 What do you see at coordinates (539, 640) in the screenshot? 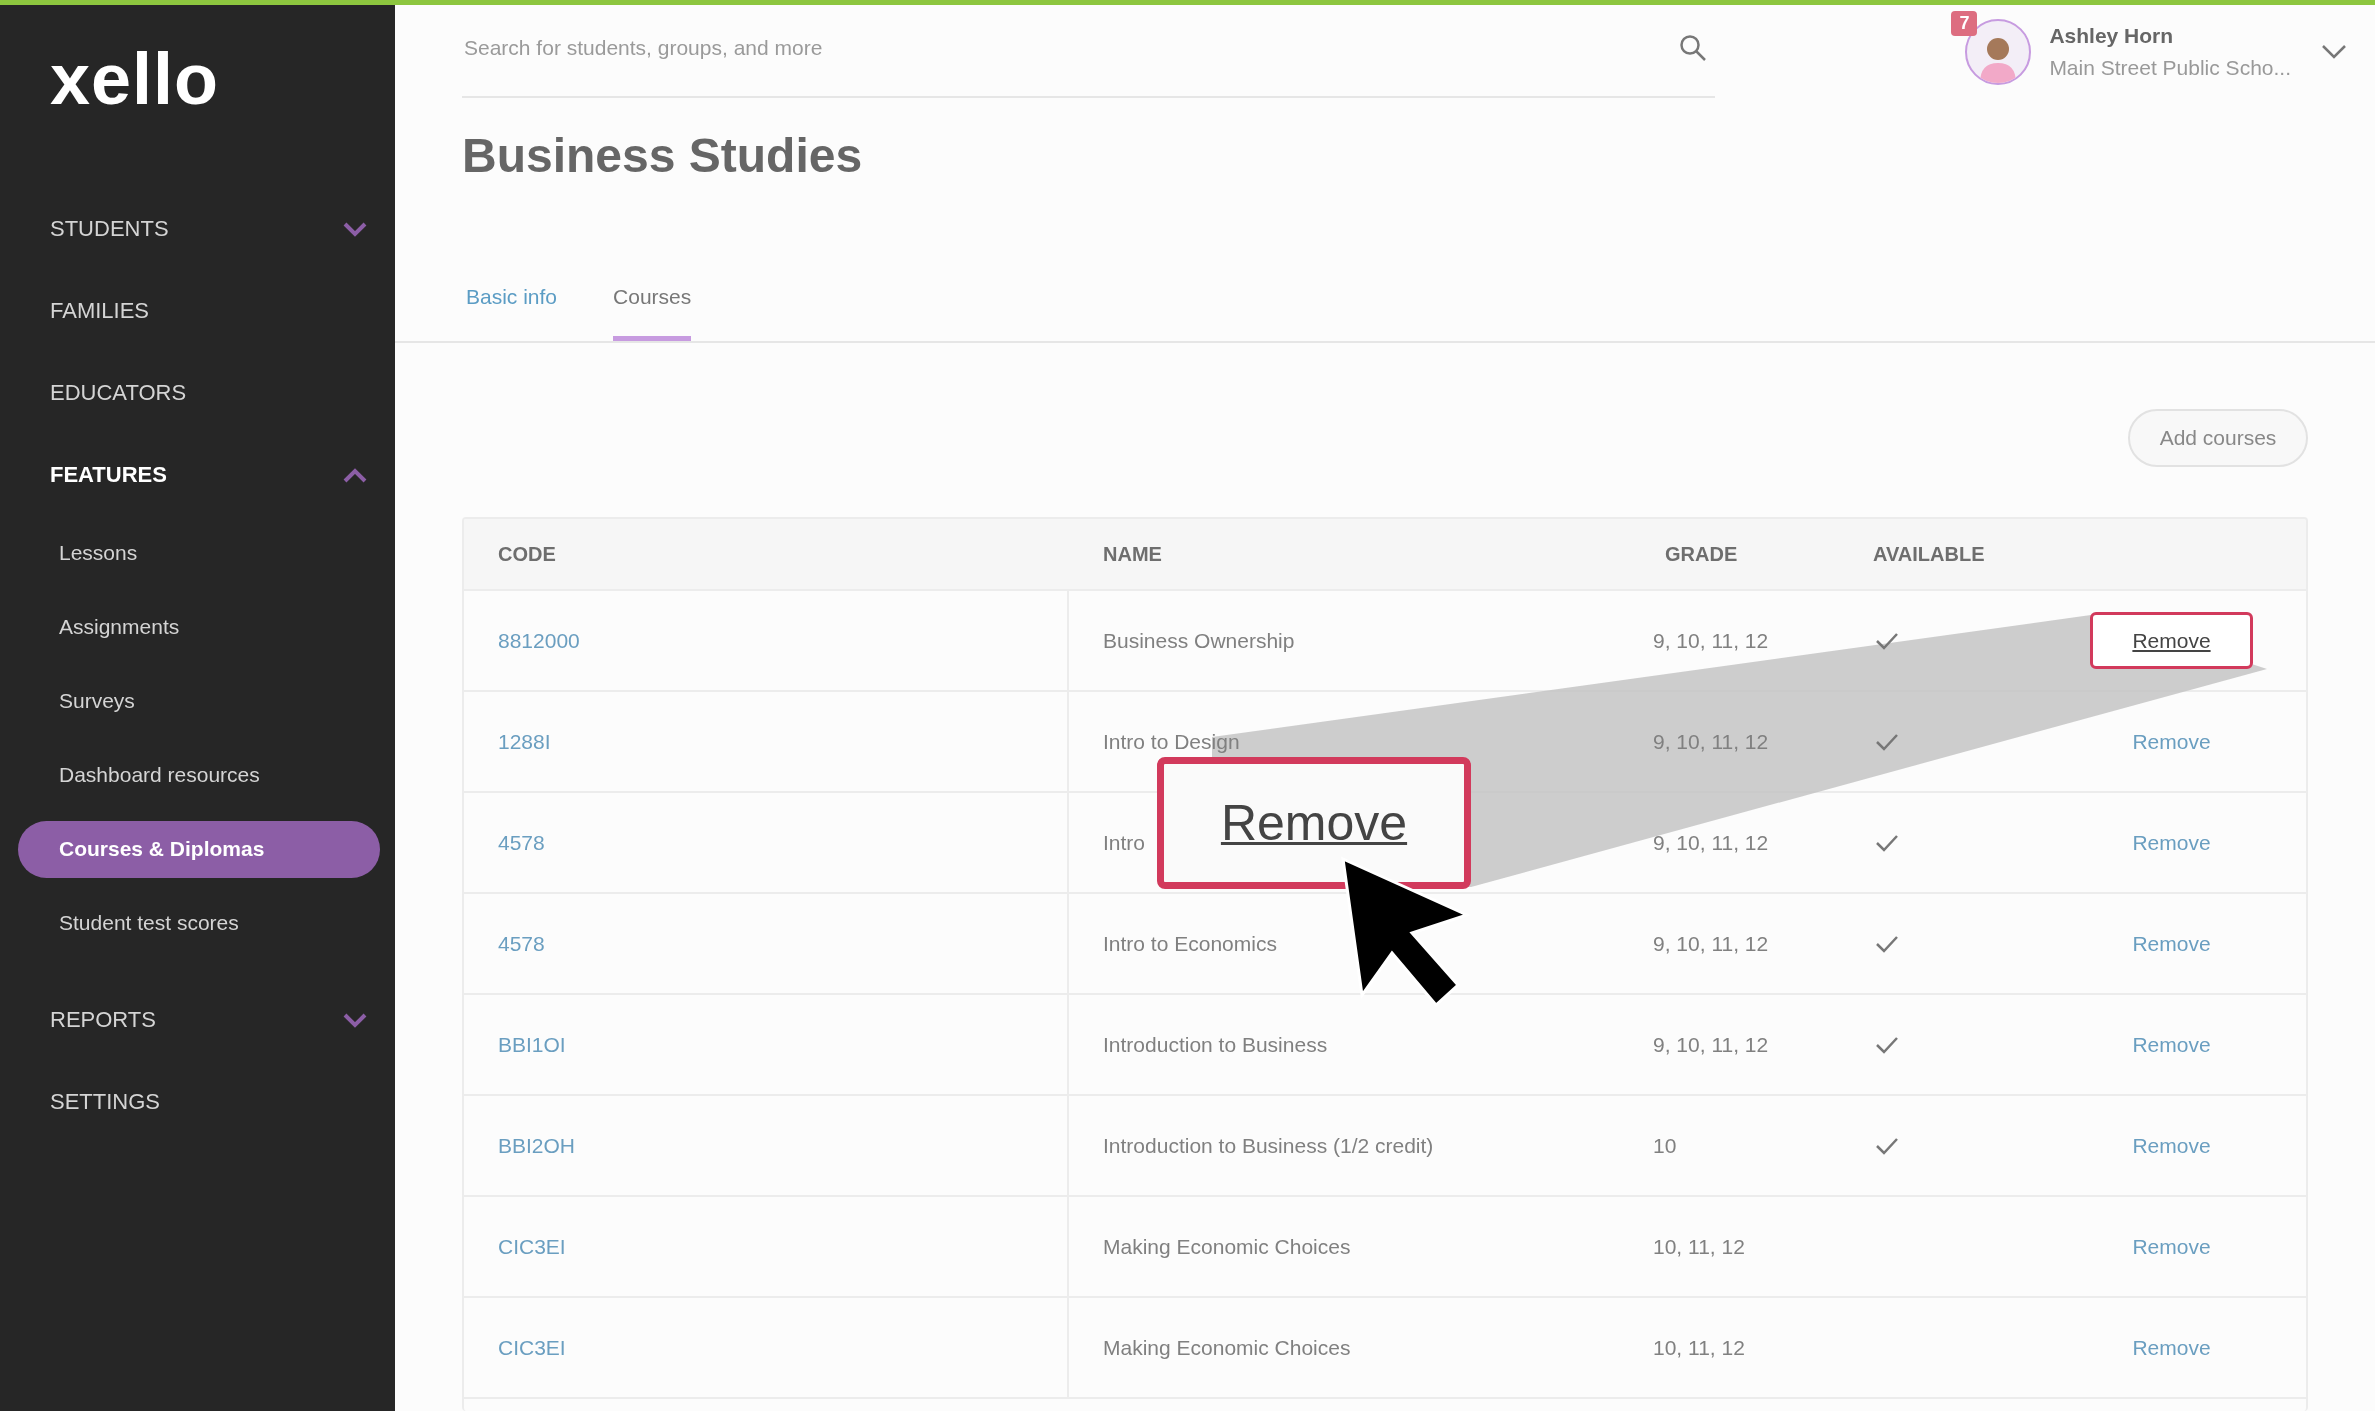
I see `course-code-link: 8812000` at bounding box center [539, 640].